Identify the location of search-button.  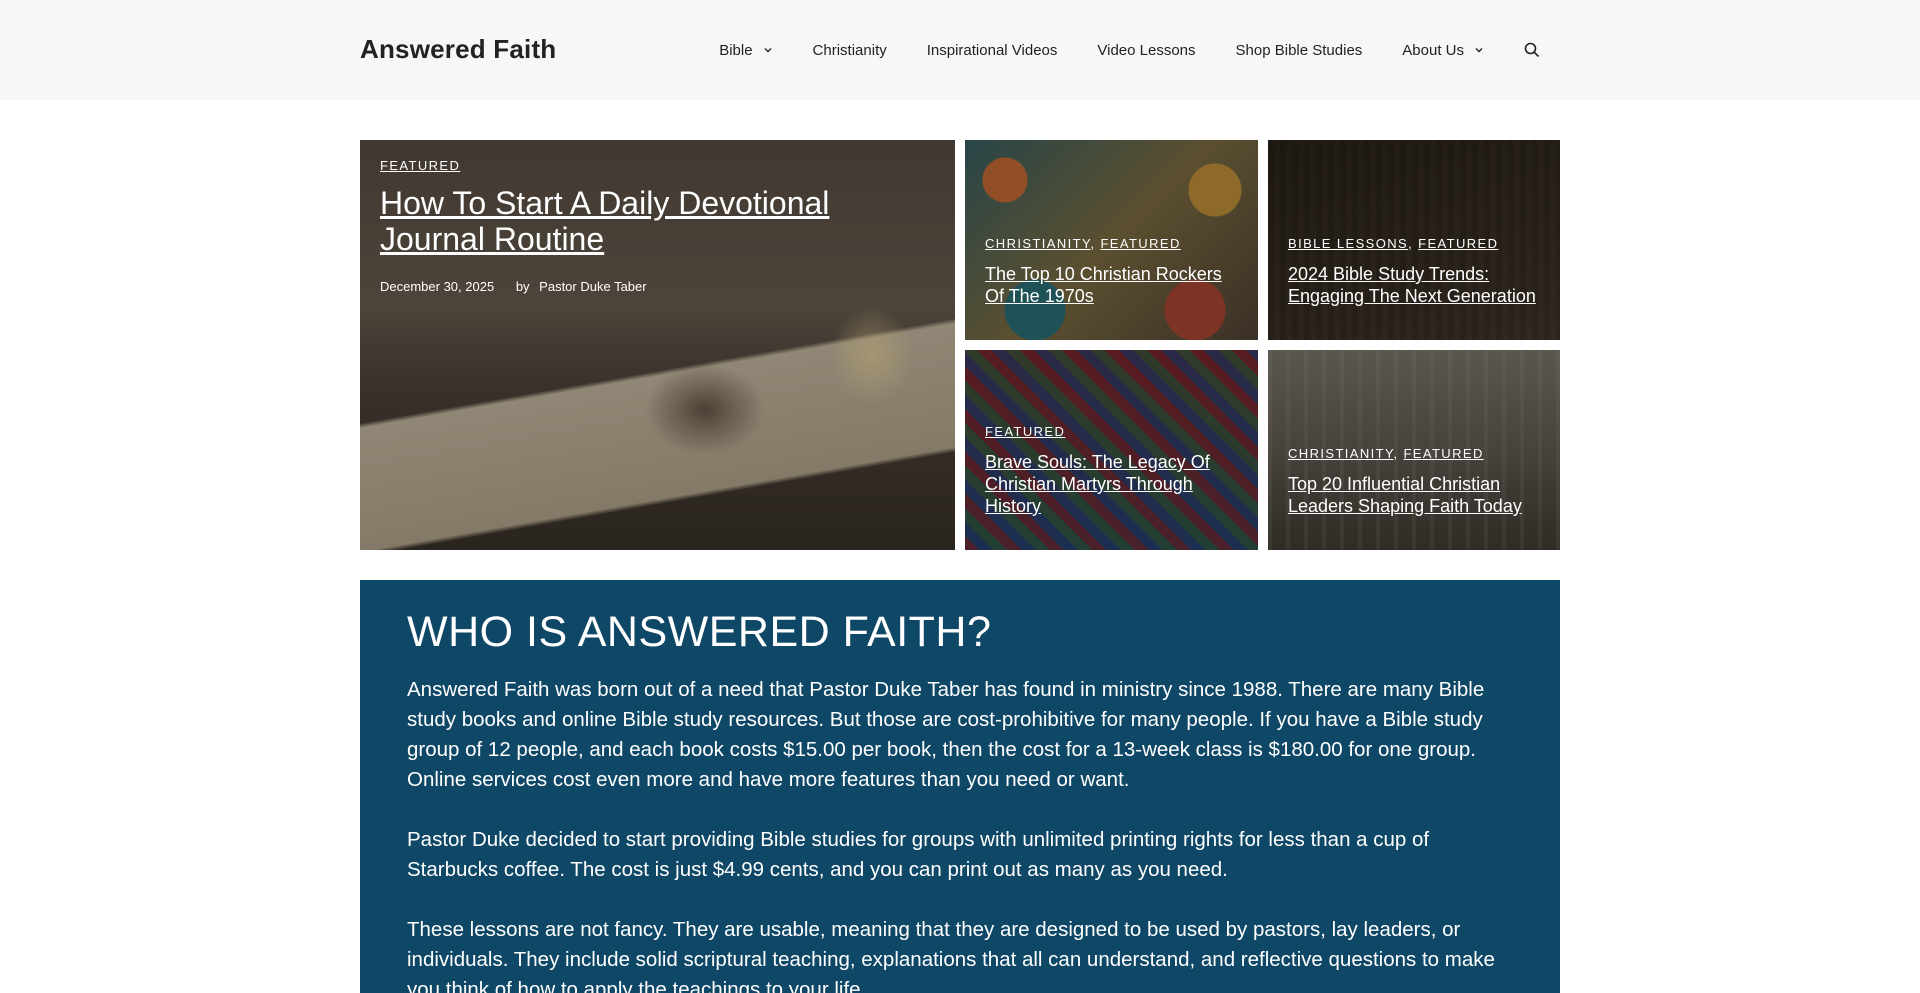
(1532, 50).